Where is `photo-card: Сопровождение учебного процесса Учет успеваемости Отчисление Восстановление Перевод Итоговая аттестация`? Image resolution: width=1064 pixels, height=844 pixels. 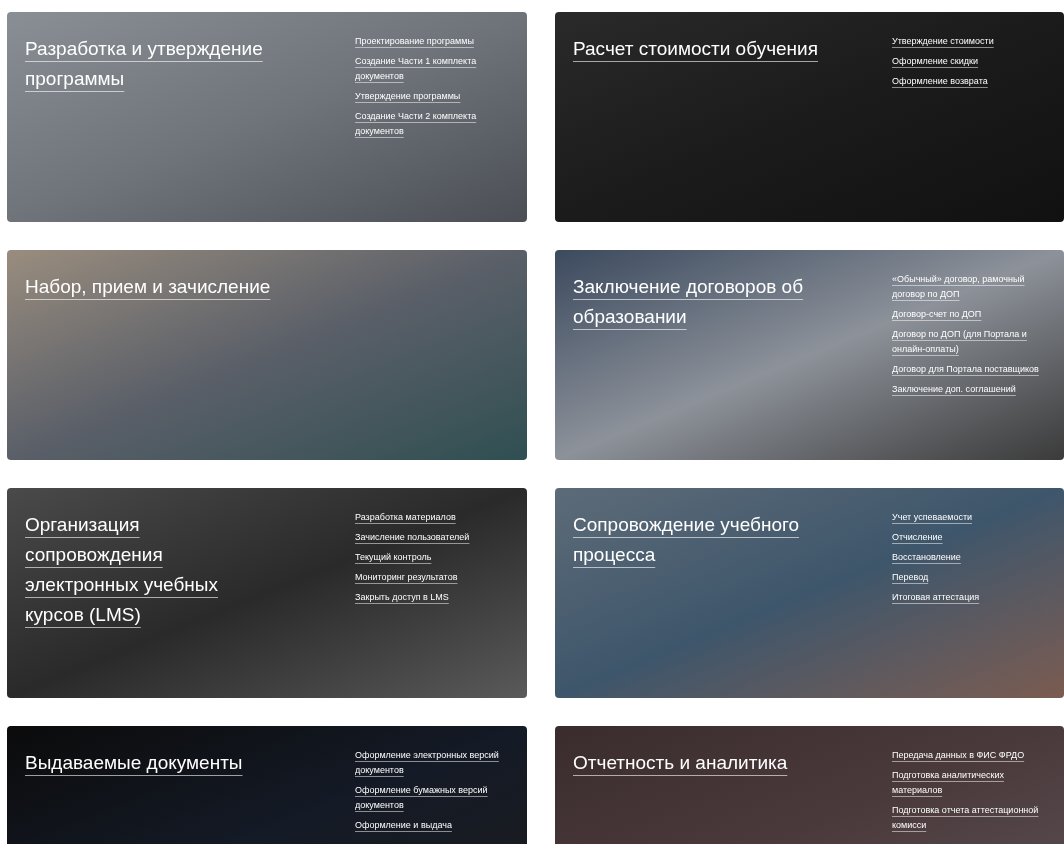 photo-card: Сопровождение учебного процесса Учет успеваемости Отчисление Восстановление Перевод Итоговая аттестация is located at coordinates (809, 593).